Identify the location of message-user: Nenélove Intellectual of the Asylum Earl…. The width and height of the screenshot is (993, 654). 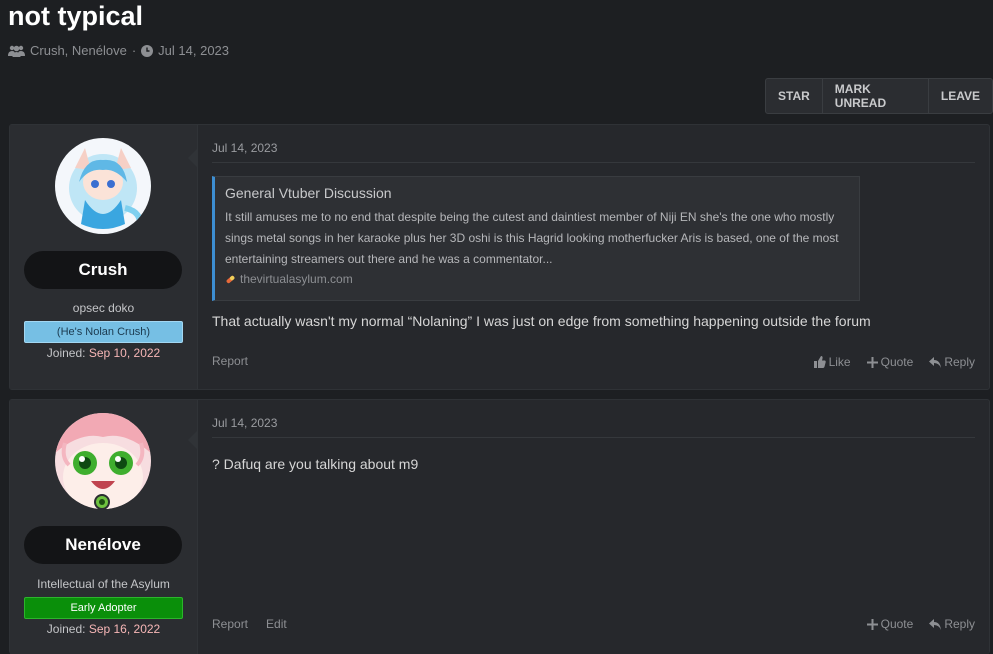
(104, 527).